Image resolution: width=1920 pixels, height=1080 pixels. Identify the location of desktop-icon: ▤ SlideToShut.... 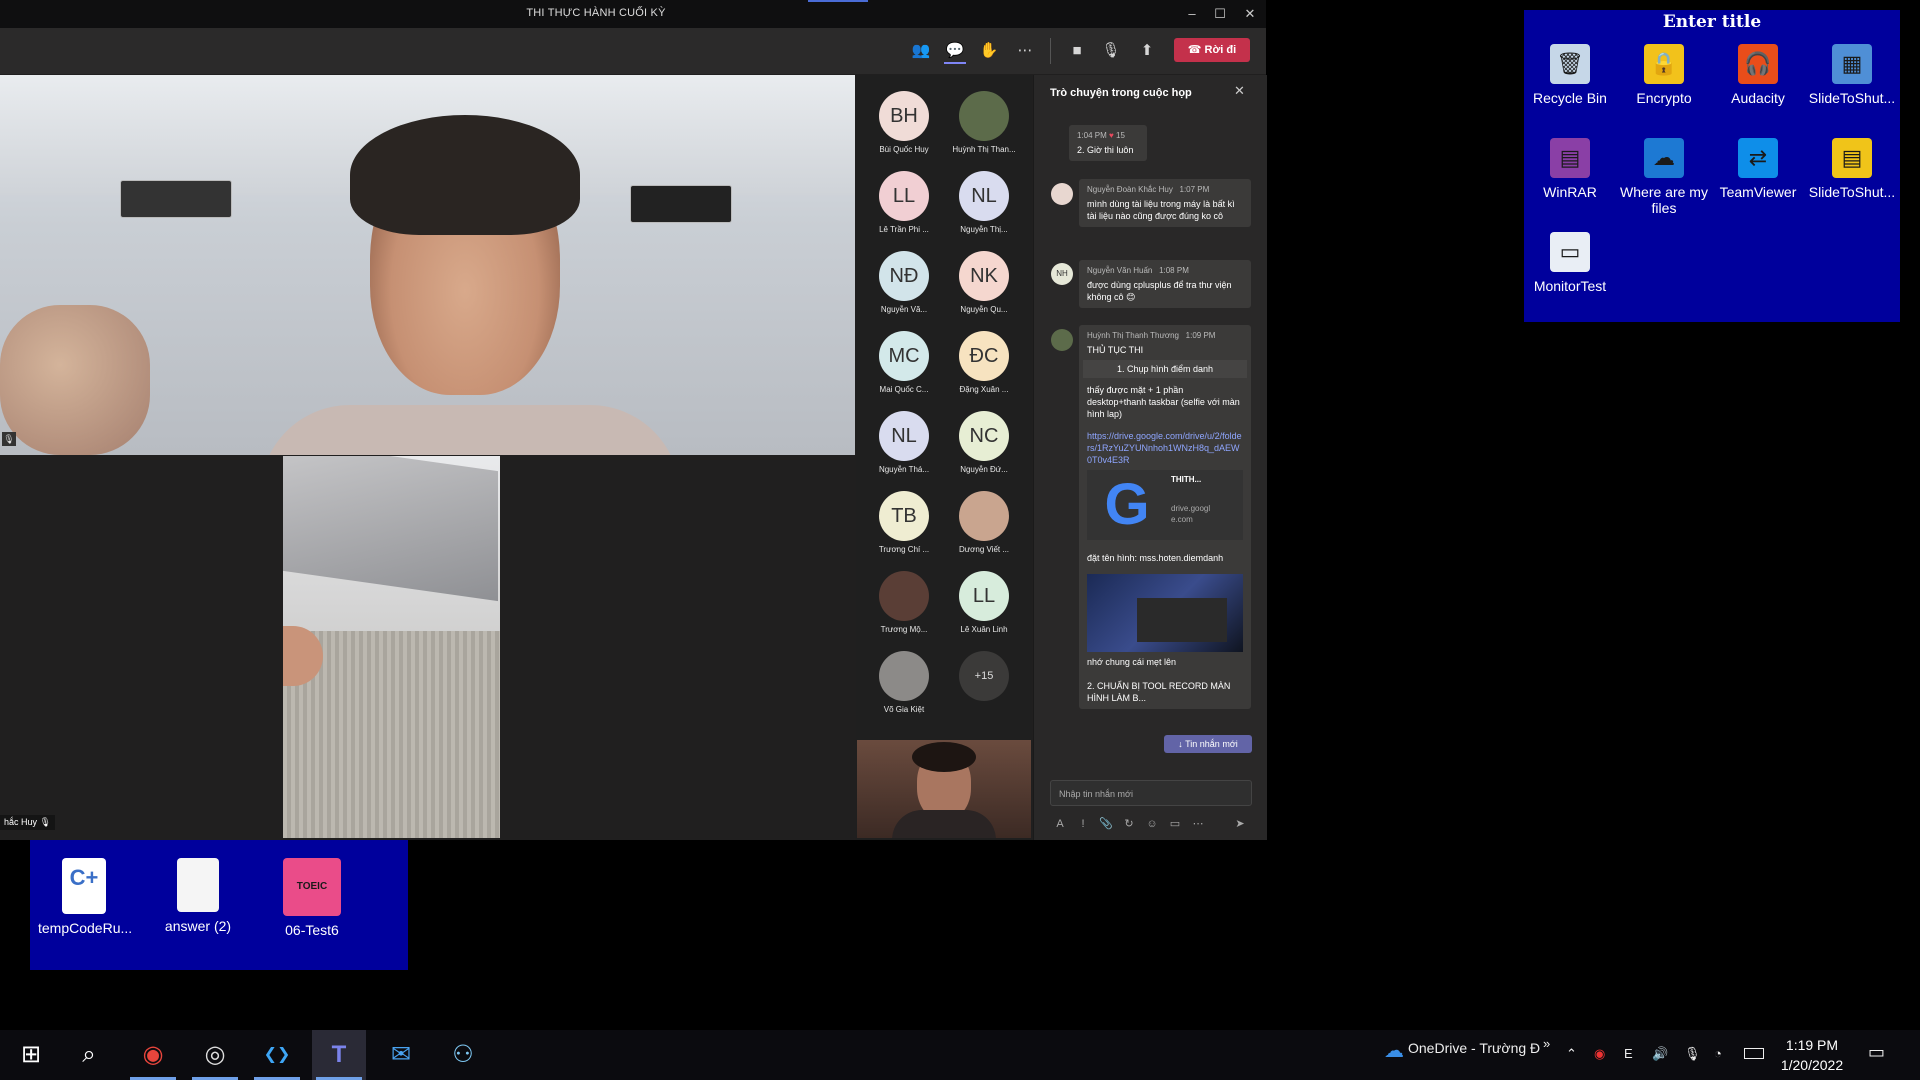
(1852, 169).